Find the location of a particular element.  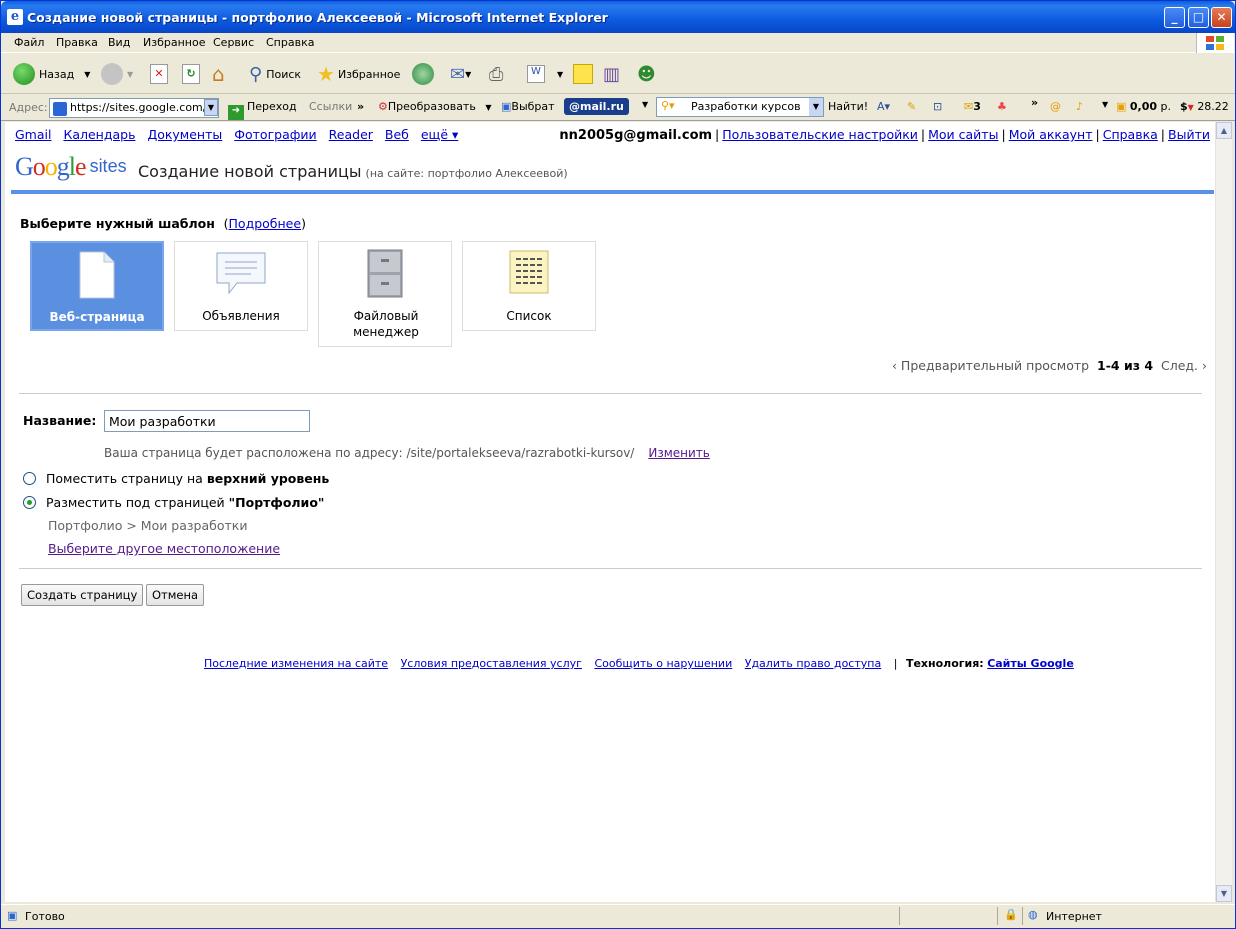

template-file-cabinet: Файловый менеджер is located at coordinates (385, 294).